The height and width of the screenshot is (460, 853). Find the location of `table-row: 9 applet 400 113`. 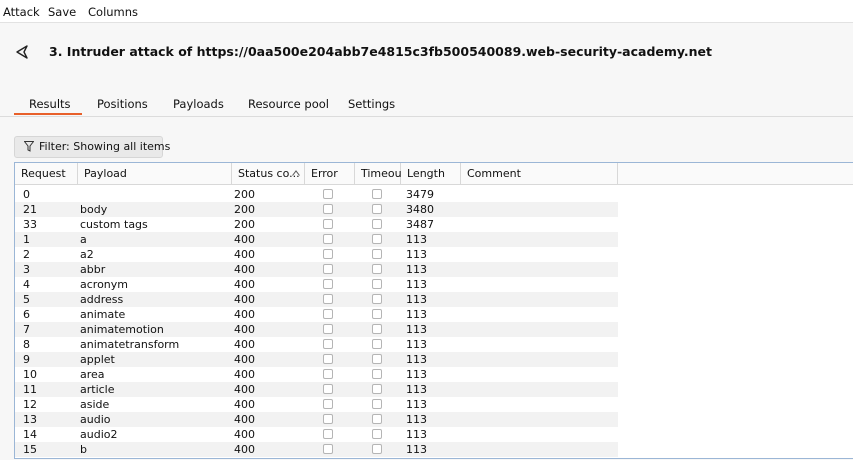

table-row: 9 applet 400 113 is located at coordinates (316, 359).